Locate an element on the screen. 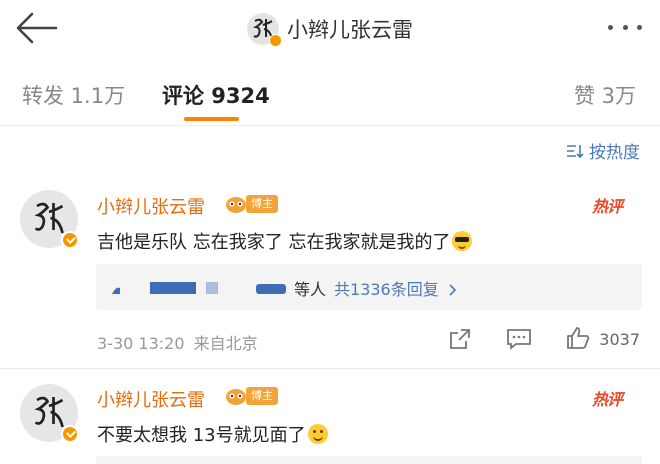 The image size is (660, 464). sort-by-hot-button: 按热度 is located at coordinates (603, 150).